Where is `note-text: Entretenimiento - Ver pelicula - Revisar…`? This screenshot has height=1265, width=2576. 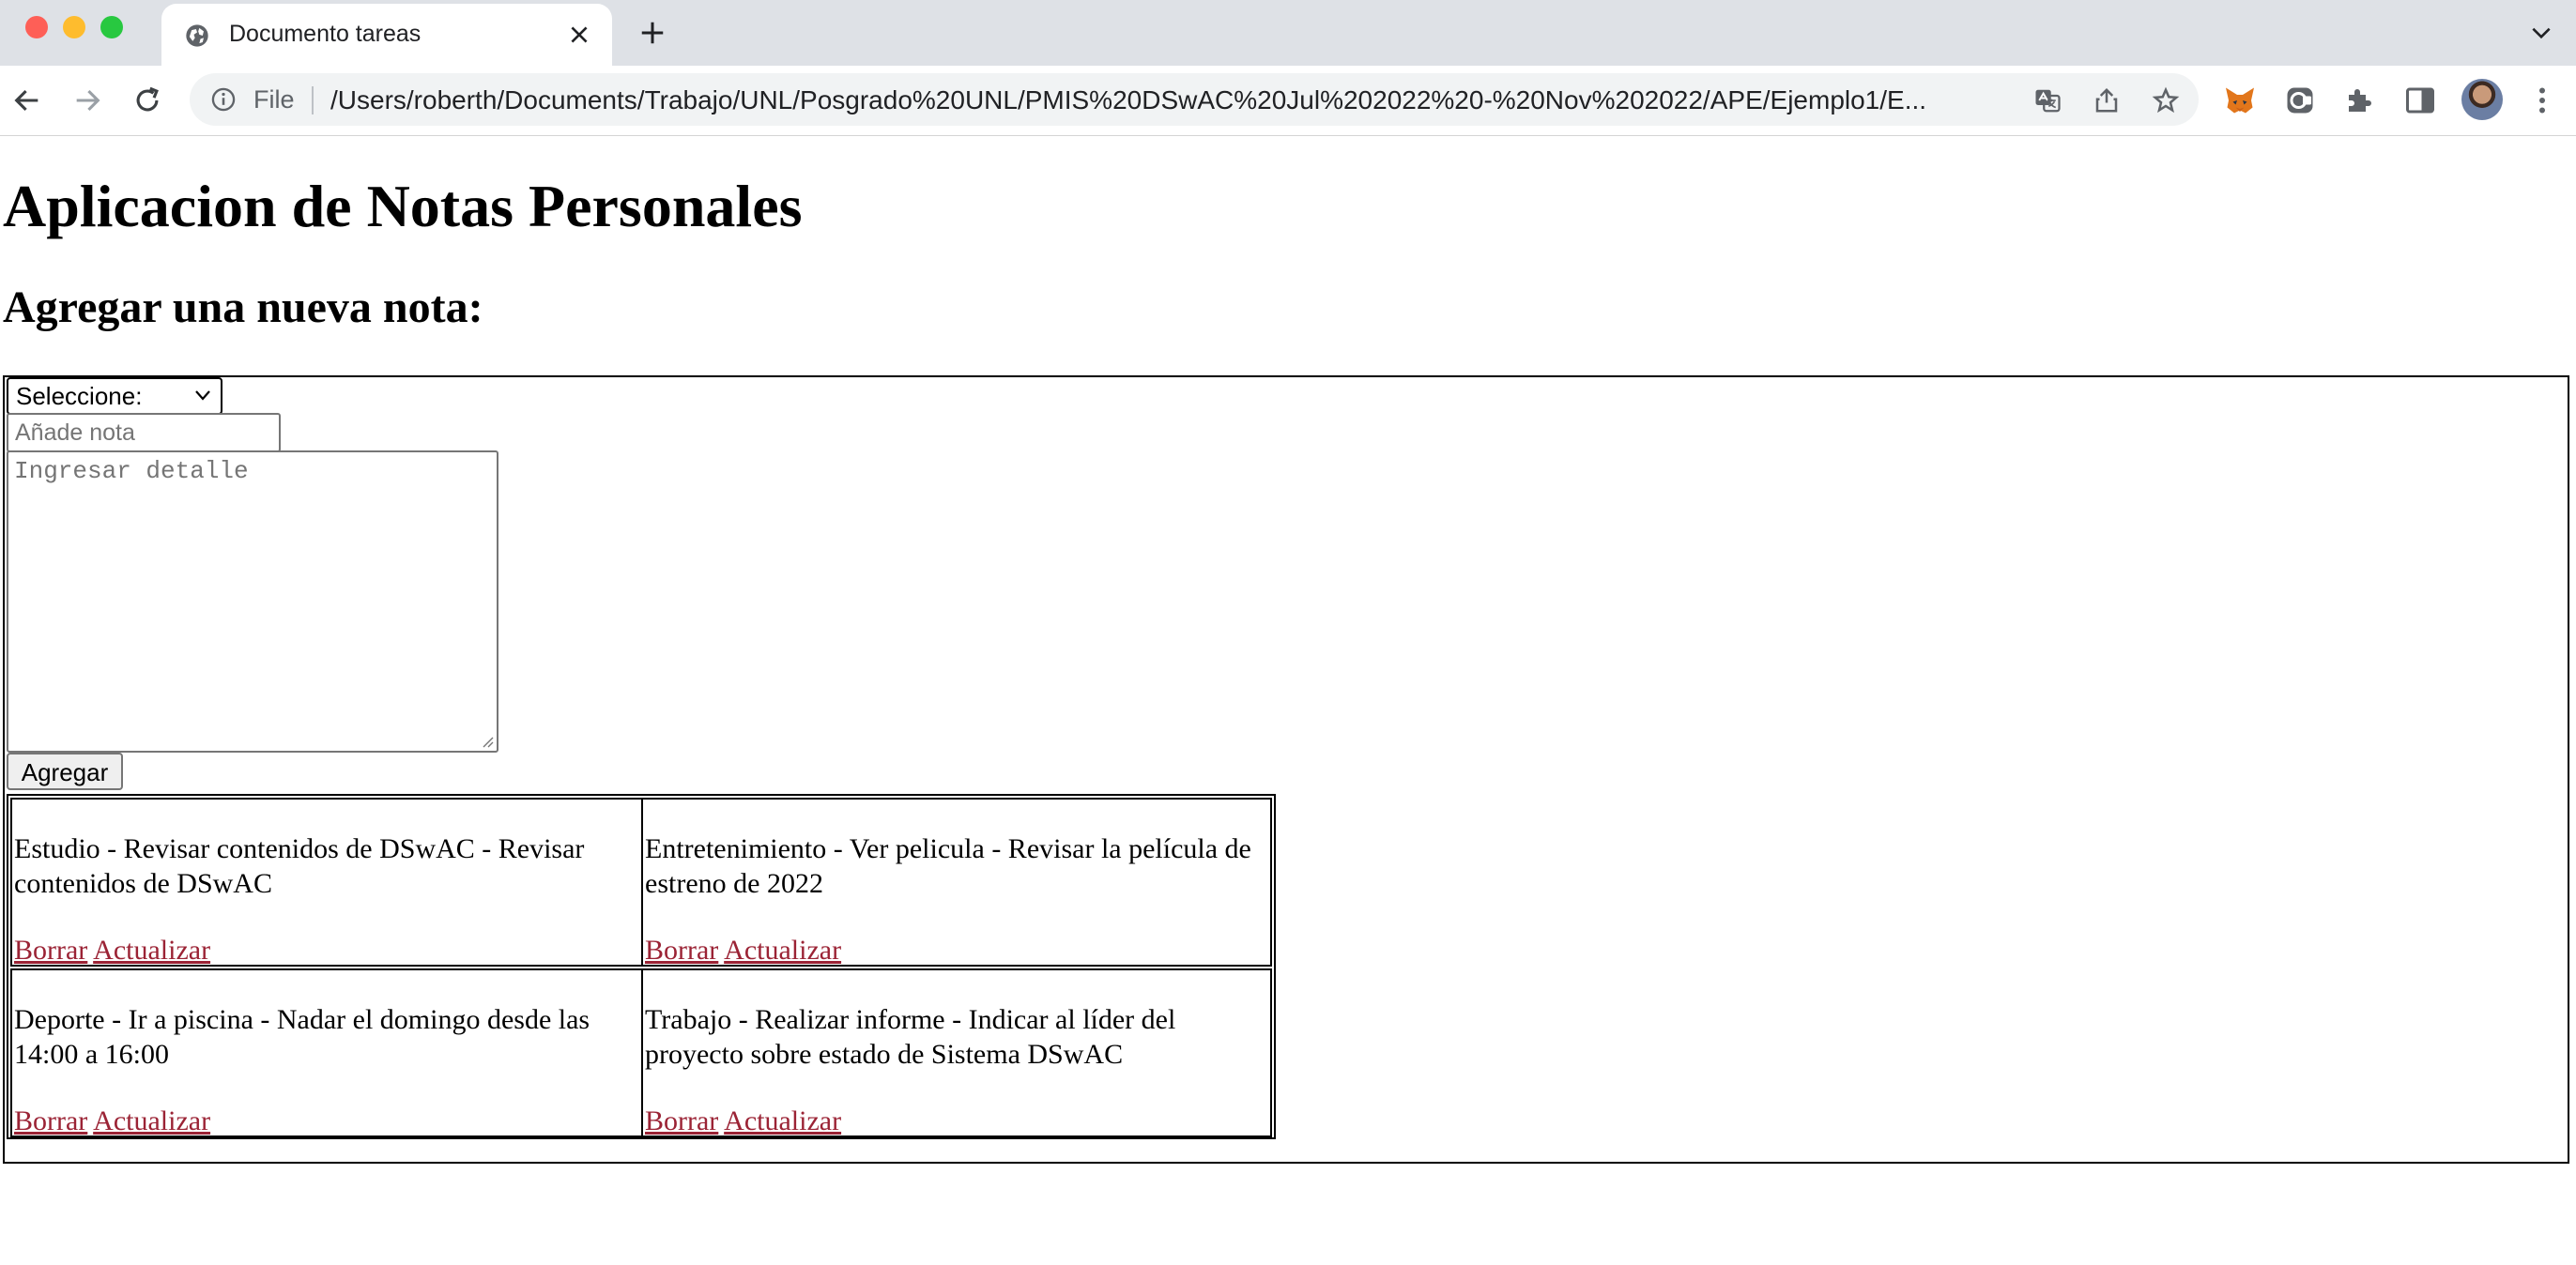
note-text: Entretenimiento - Ver pelicula - Revisar… is located at coordinates (948, 866).